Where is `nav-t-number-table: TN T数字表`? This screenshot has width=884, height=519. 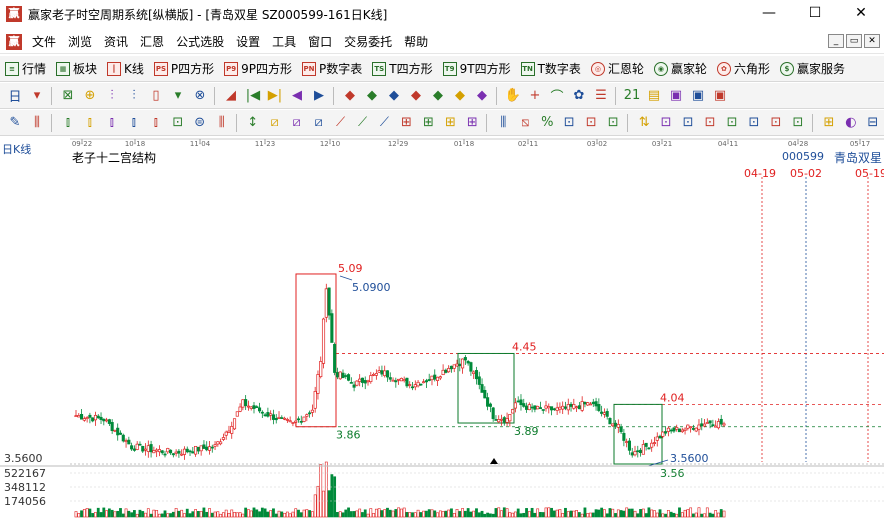 nav-t-number-table: TN T数字表 is located at coordinates (551, 69).